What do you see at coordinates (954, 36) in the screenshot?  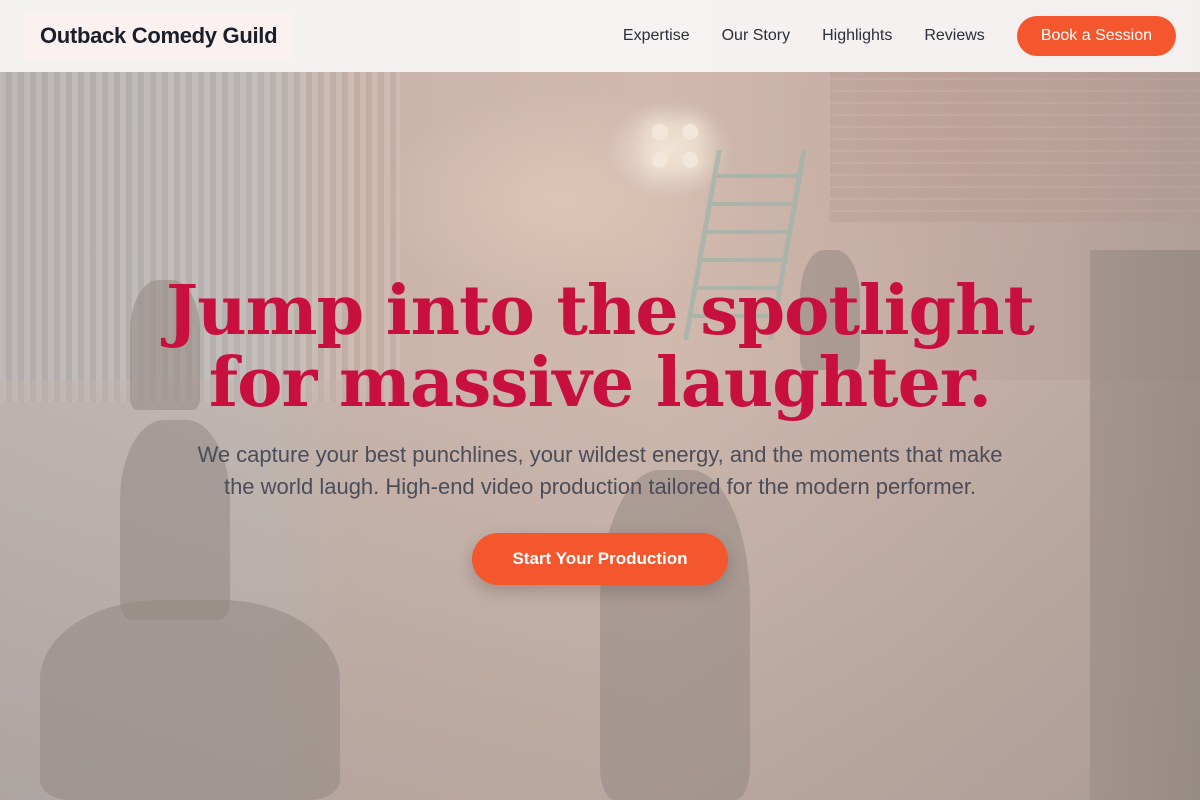 I see `nav-link-reviews: Reviews` at bounding box center [954, 36].